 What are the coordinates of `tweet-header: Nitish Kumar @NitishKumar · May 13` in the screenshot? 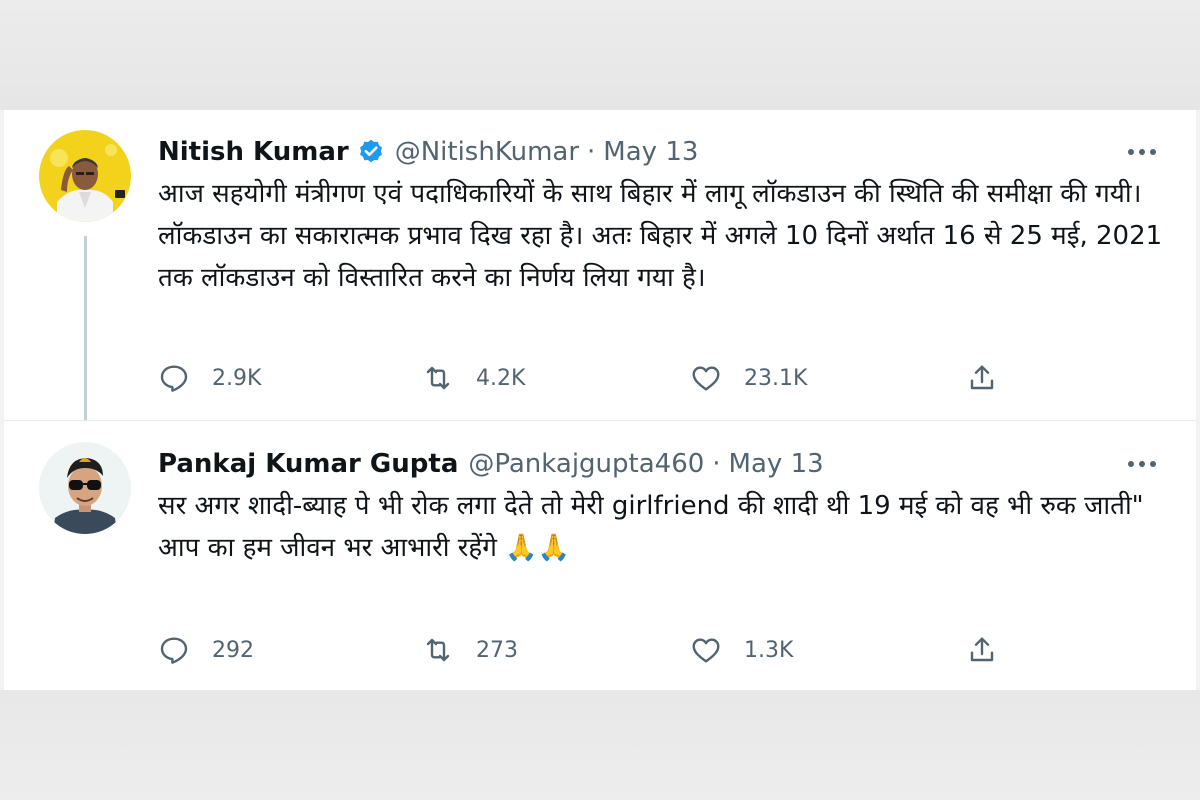 It's located at (428, 152).